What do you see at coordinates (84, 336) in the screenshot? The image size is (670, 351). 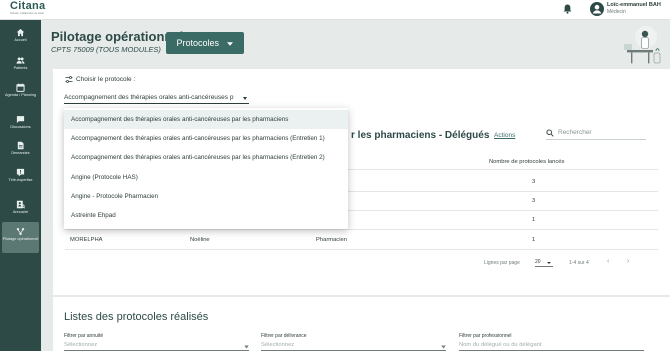 I see `filter-annuity-label: Filtrer par annuité` at bounding box center [84, 336].